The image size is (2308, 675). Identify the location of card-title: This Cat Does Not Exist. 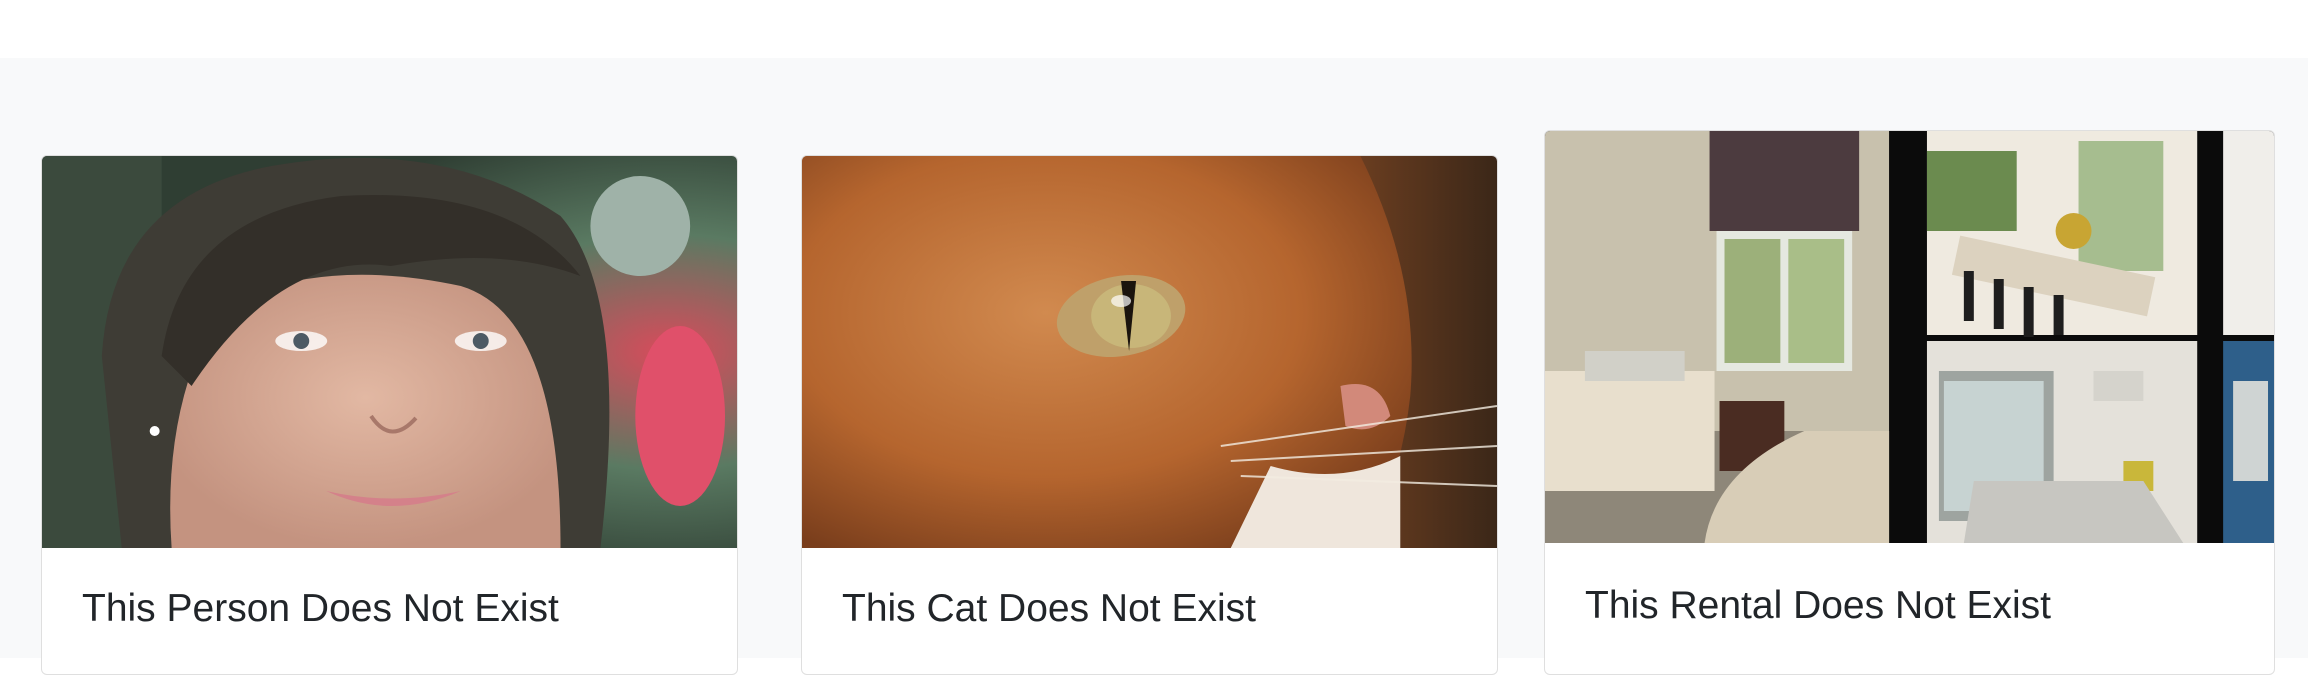
(1049, 609).